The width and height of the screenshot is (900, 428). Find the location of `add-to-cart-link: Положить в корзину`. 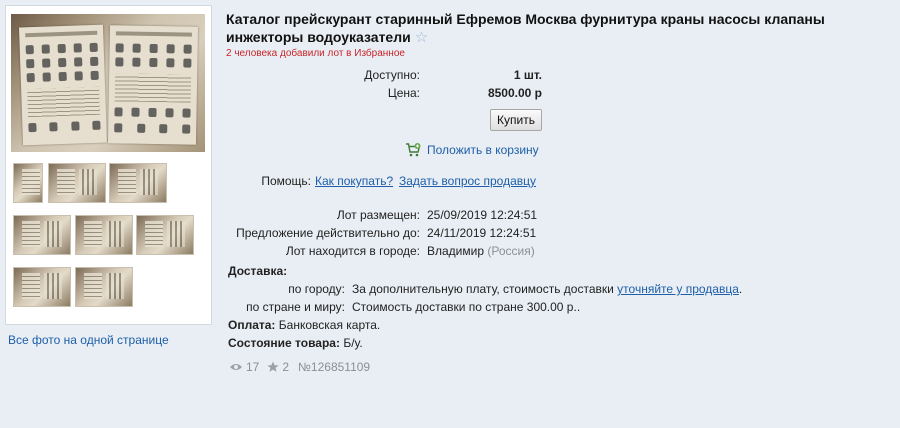

add-to-cart-link: Положить в корзину is located at coordinates (472, 150).